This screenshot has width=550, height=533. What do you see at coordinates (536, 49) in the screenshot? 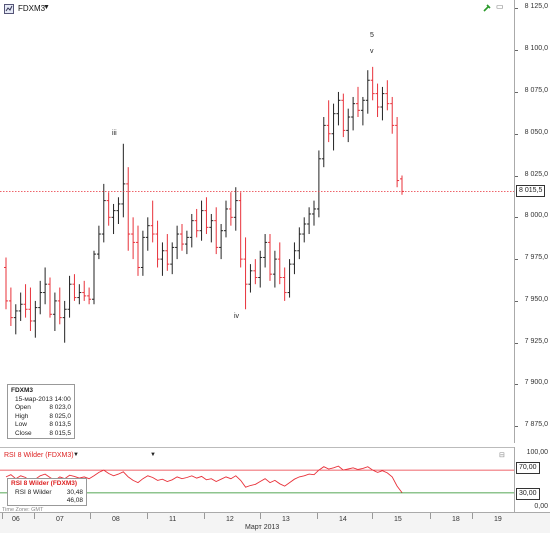
I see `price-tick-label: 8 100,0` at bounding box center [536, 49].